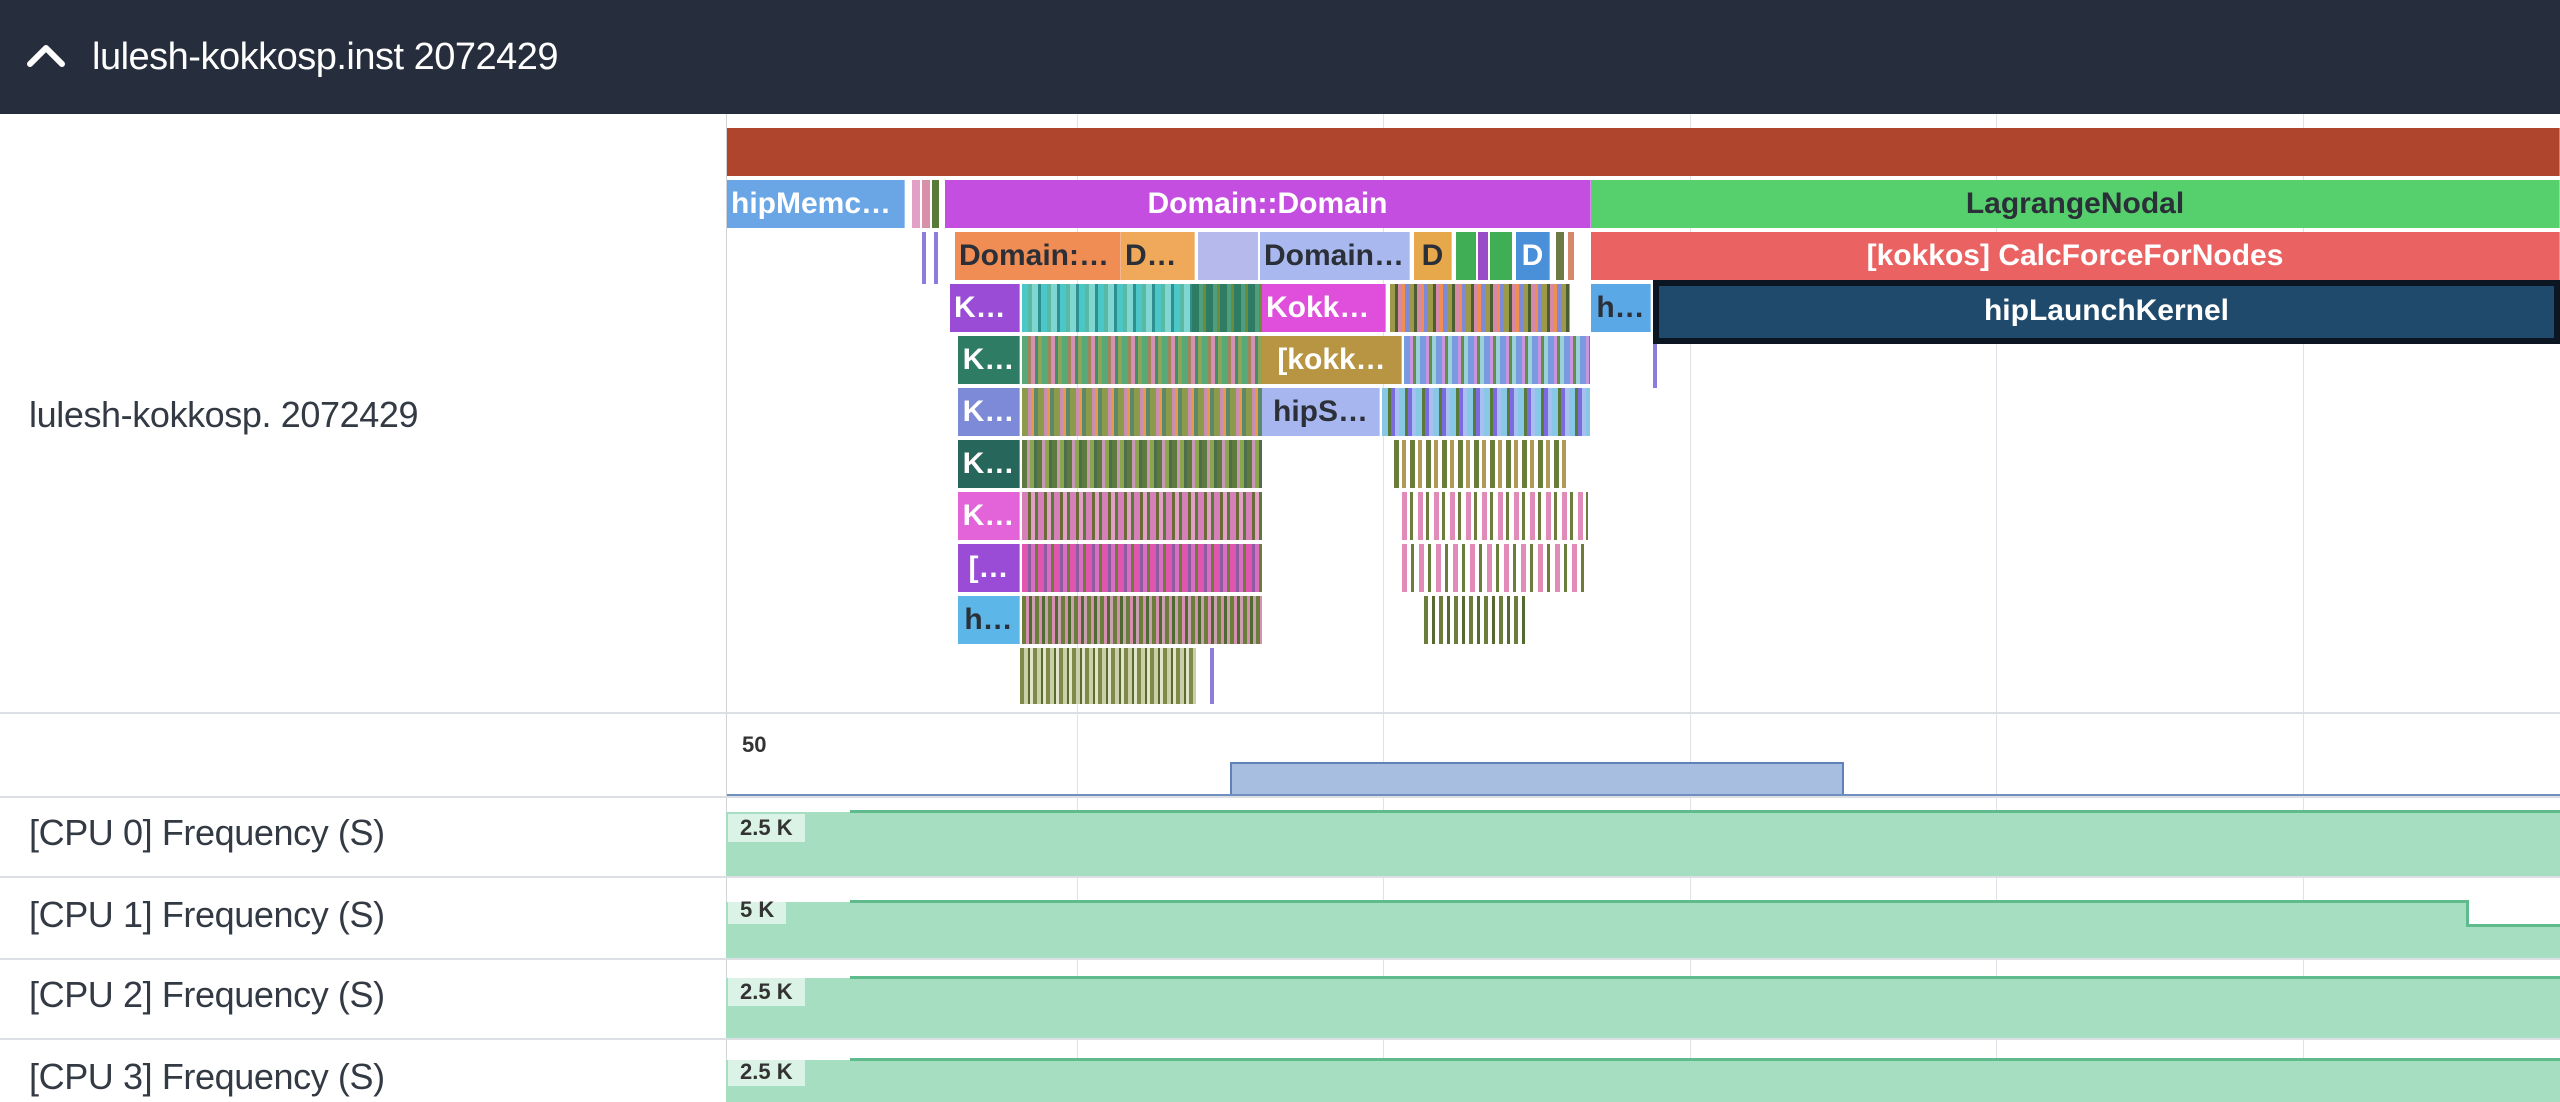 The image size is (2560, 1102). What do you see at coordinates (2106, 312) in the screenshot?
I see `slice-hip-launch-kernel: hipLaunchKernel` at bounding box center [2106, 312].